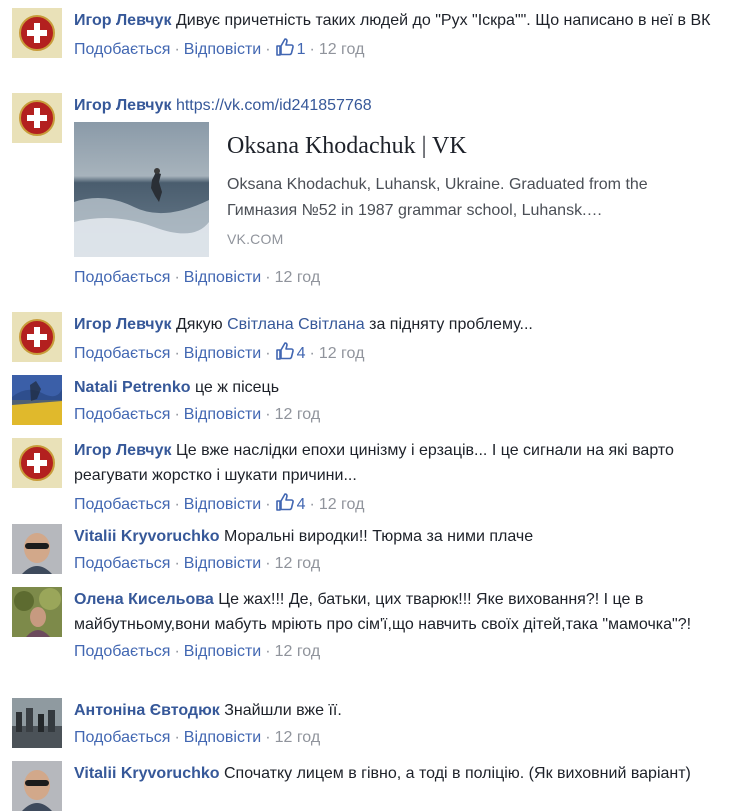  Describe the element at coordinates (237, 387) in the screenshot. I see `comment-text: це ж пісець` at that location.